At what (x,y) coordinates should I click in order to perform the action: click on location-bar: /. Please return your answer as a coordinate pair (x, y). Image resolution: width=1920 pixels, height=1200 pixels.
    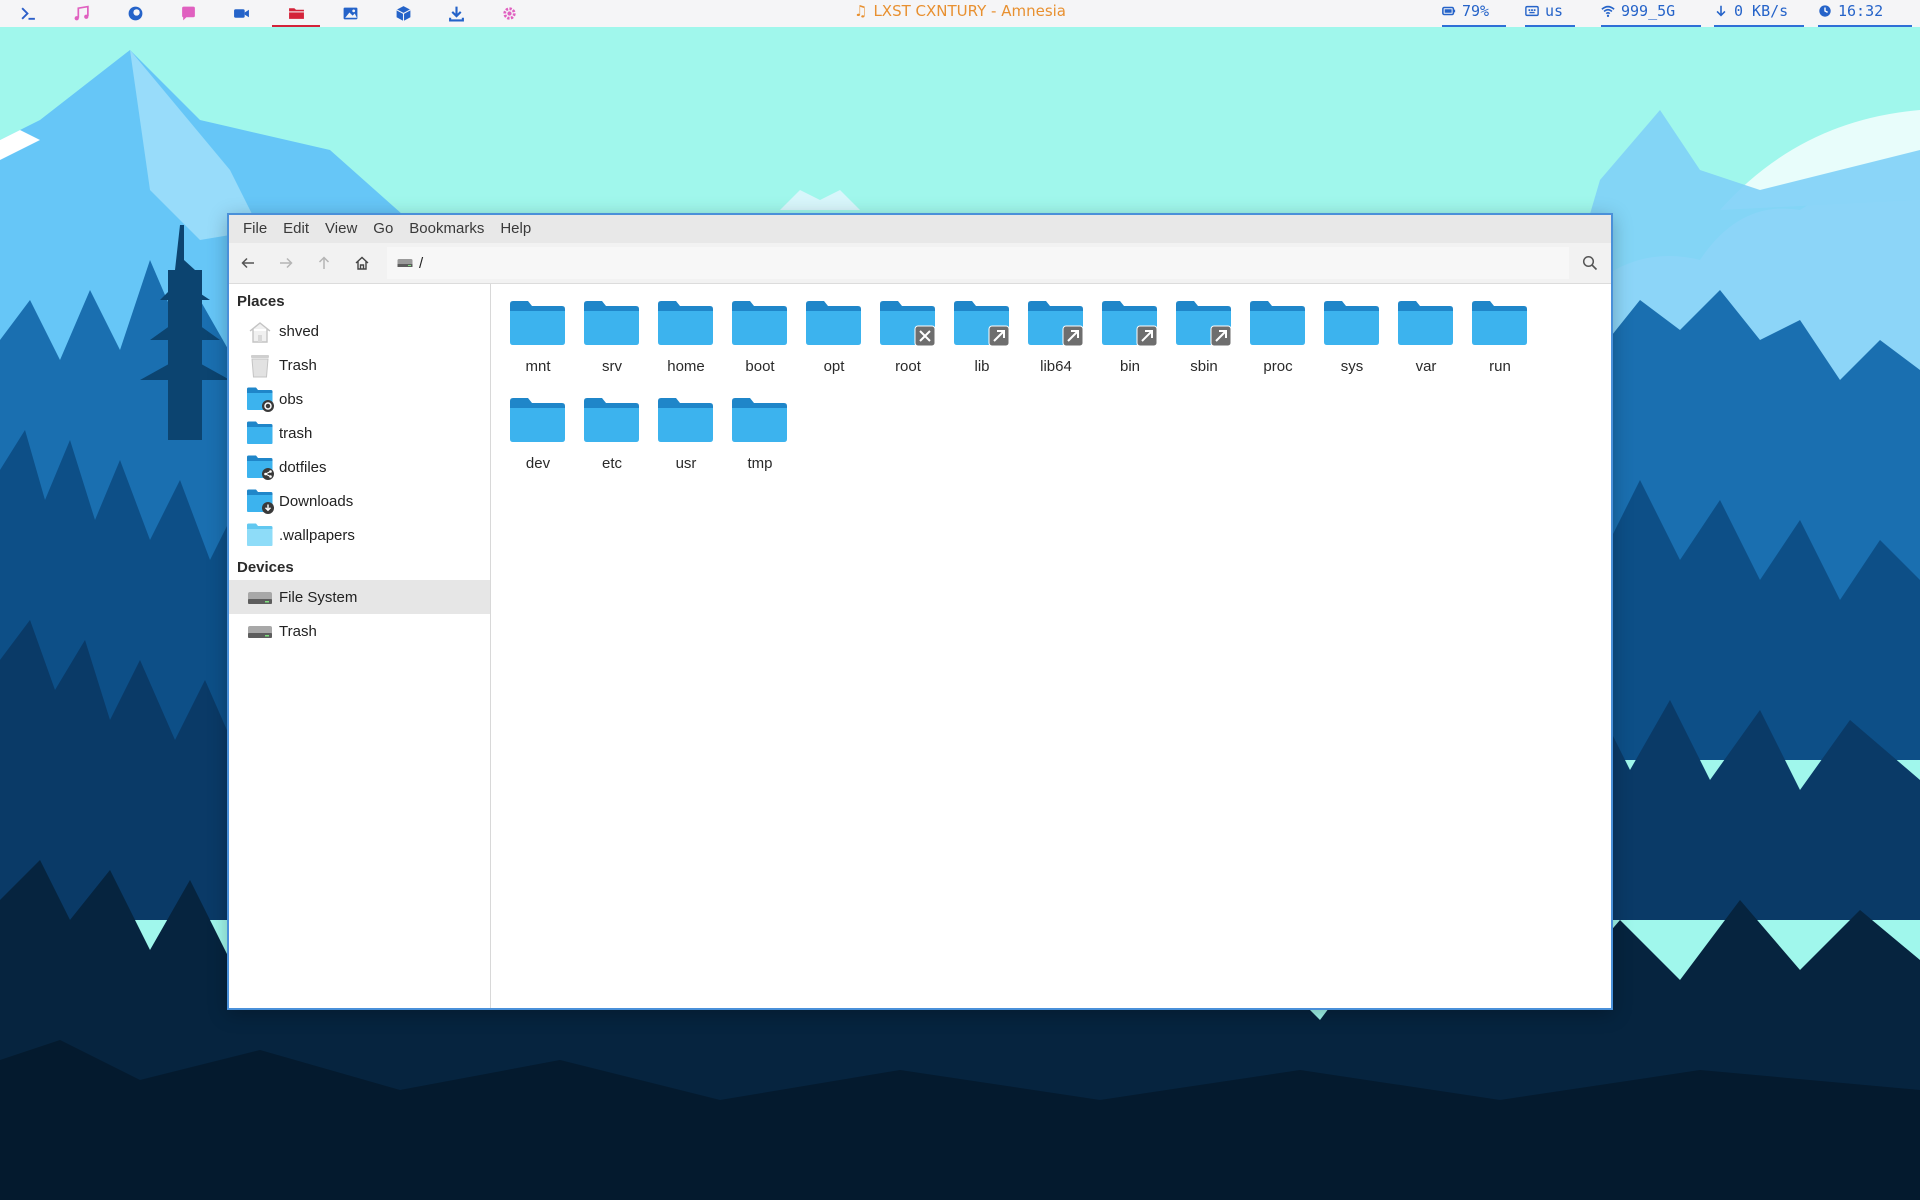
    Looking at the image, I should click on (978, 263).